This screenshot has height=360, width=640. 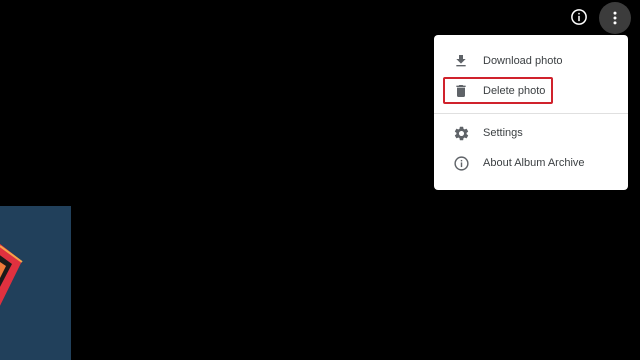 What do you see at coordinates (514, 91) in the screenshot?
I see `menu-item-label: Delete photo` at bounding box center [514, 91].